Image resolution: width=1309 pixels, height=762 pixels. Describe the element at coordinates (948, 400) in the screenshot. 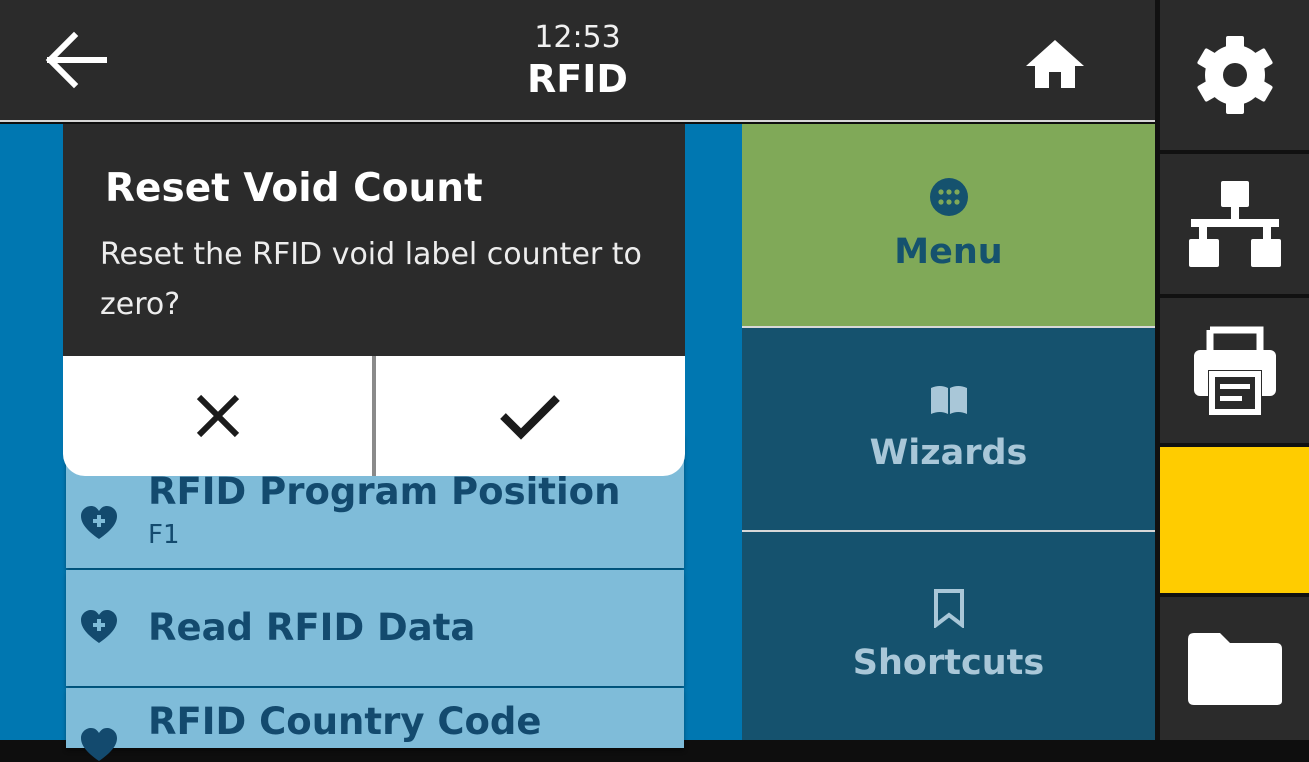

I see `book-icon` at that location.